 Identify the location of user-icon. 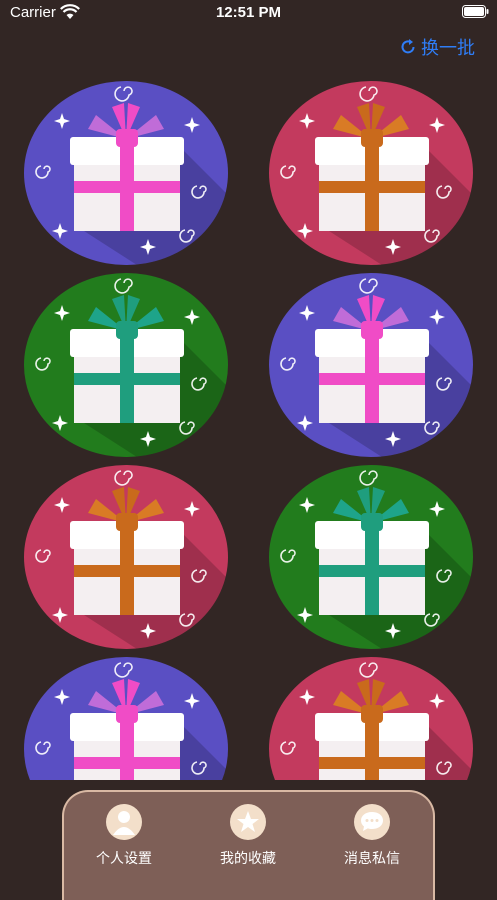
(124, 822).